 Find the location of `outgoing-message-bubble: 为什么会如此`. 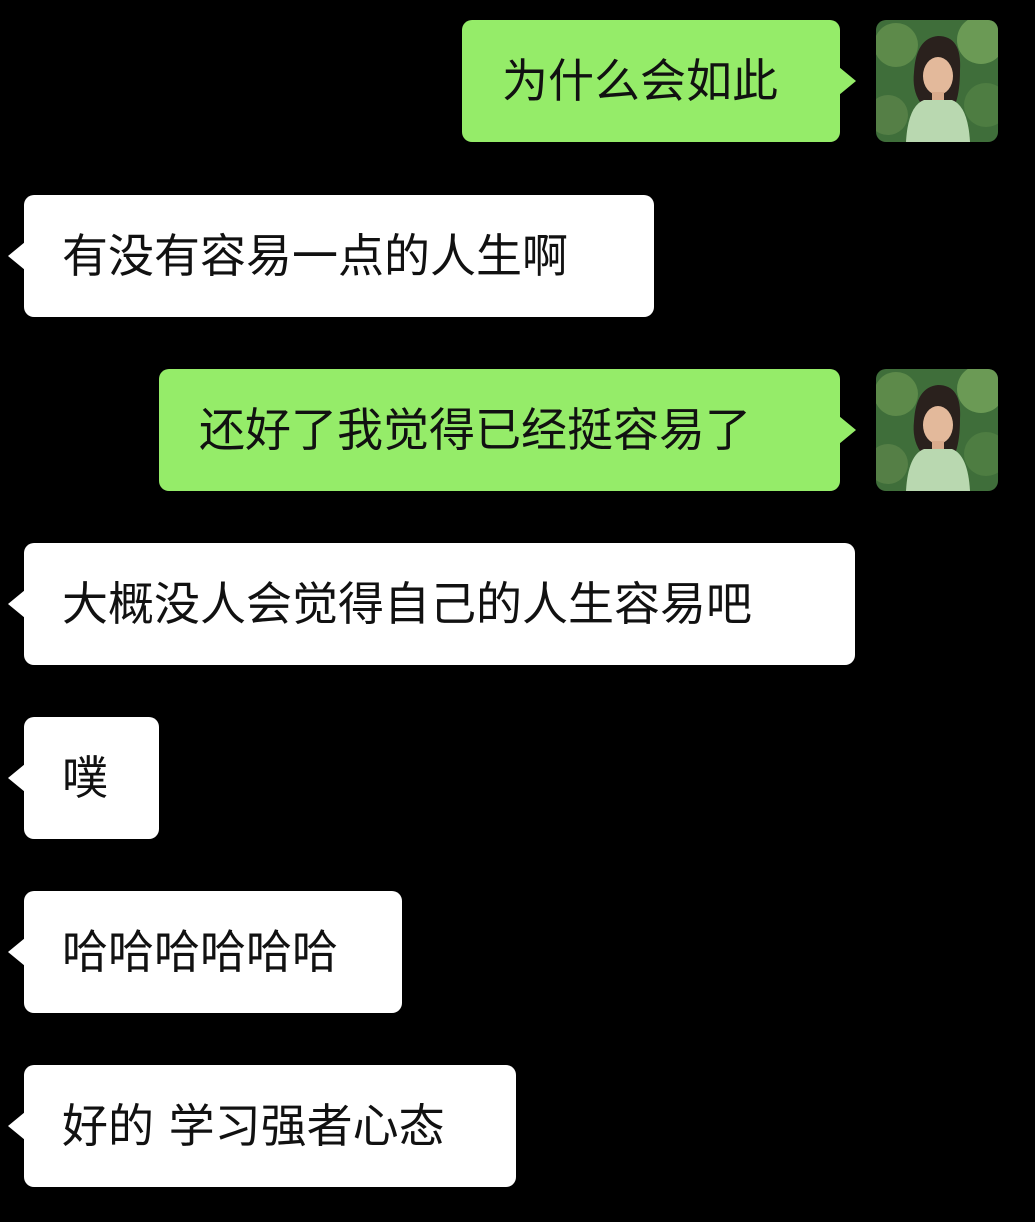

outgoing-message-bubble: 为什么会如此 is located at coordinates (659, 81).